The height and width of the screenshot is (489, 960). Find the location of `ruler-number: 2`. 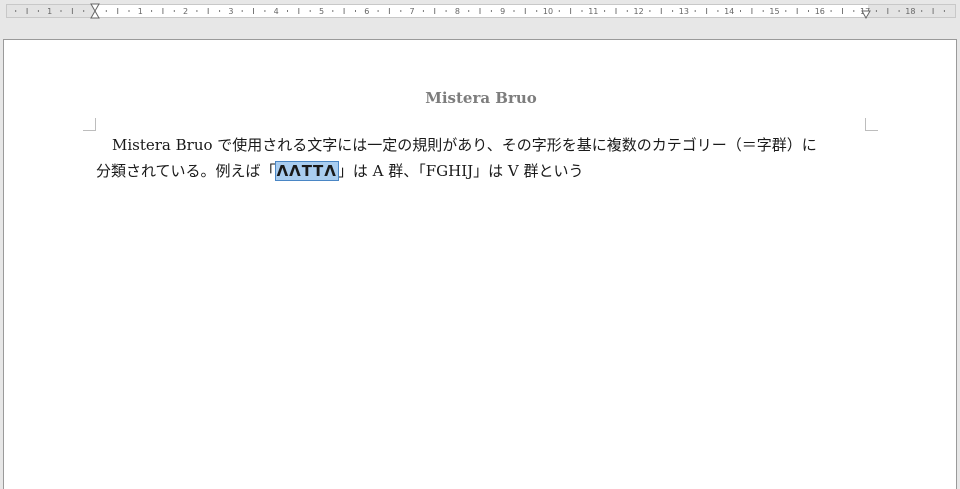

ruler-number: 2 is located at coordinates (185, 11).